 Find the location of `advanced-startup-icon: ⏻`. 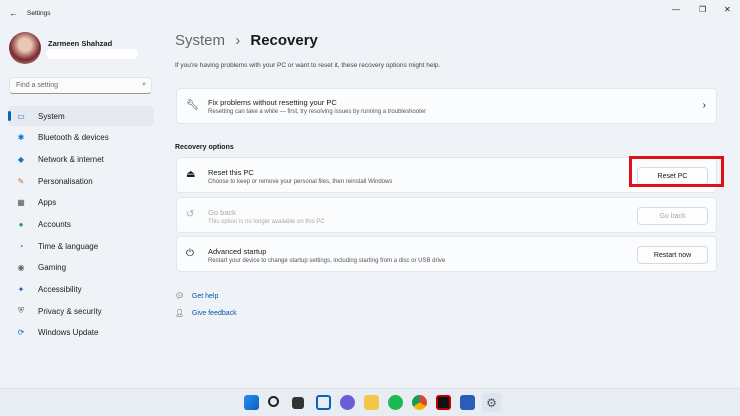

advanced-startup-icon: ⏻ is located at coordinates (190, 253).